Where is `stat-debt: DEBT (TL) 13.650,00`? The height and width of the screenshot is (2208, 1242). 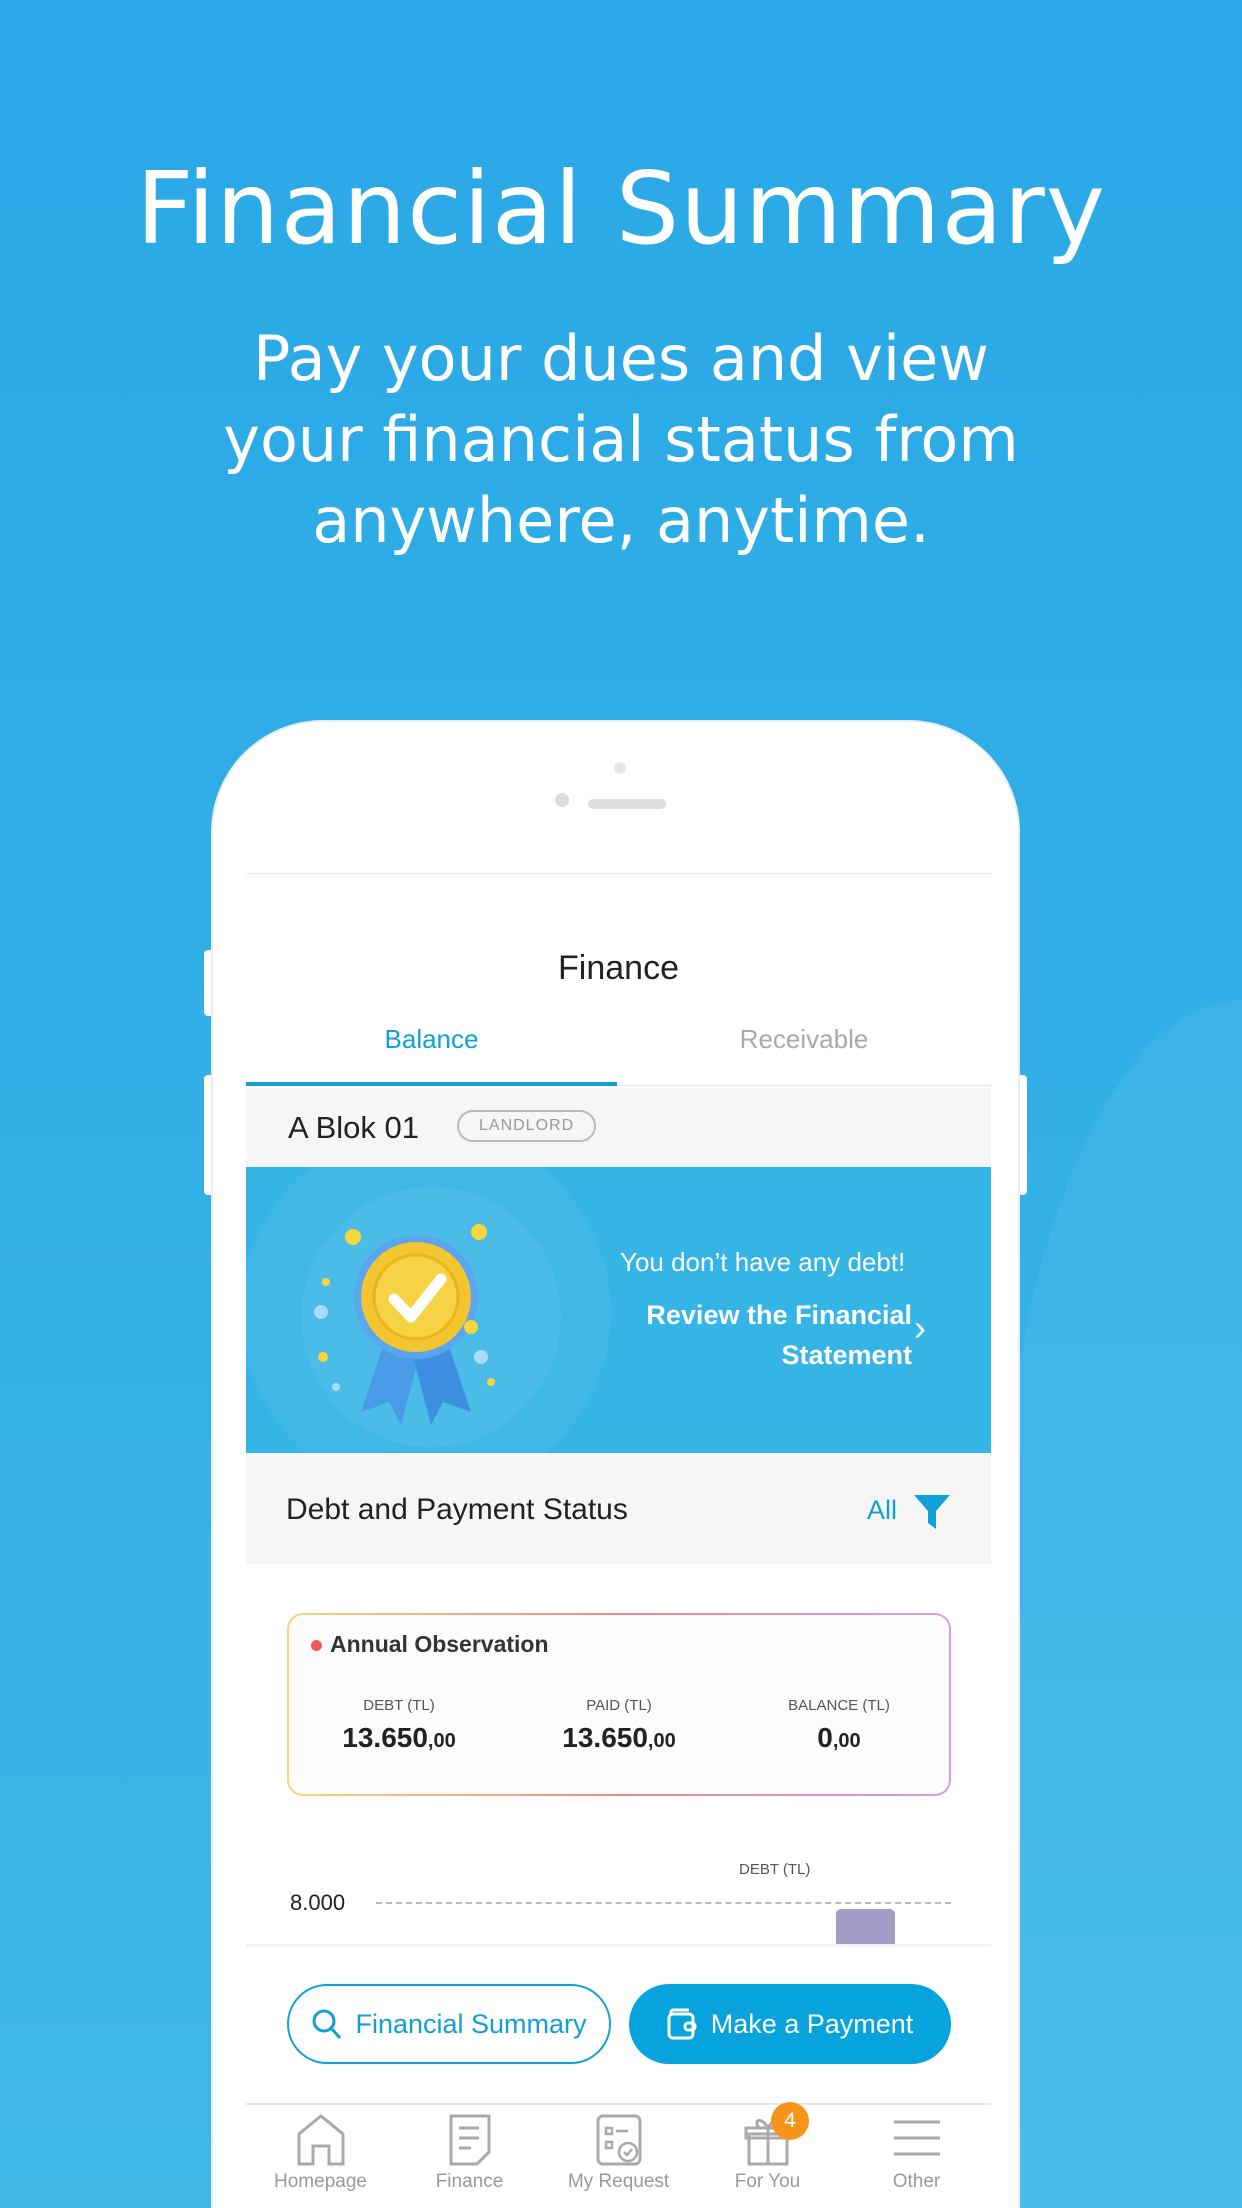 stat-debt: DEBT (TL) 13.650,00 is located at coordinates (399, 1725).